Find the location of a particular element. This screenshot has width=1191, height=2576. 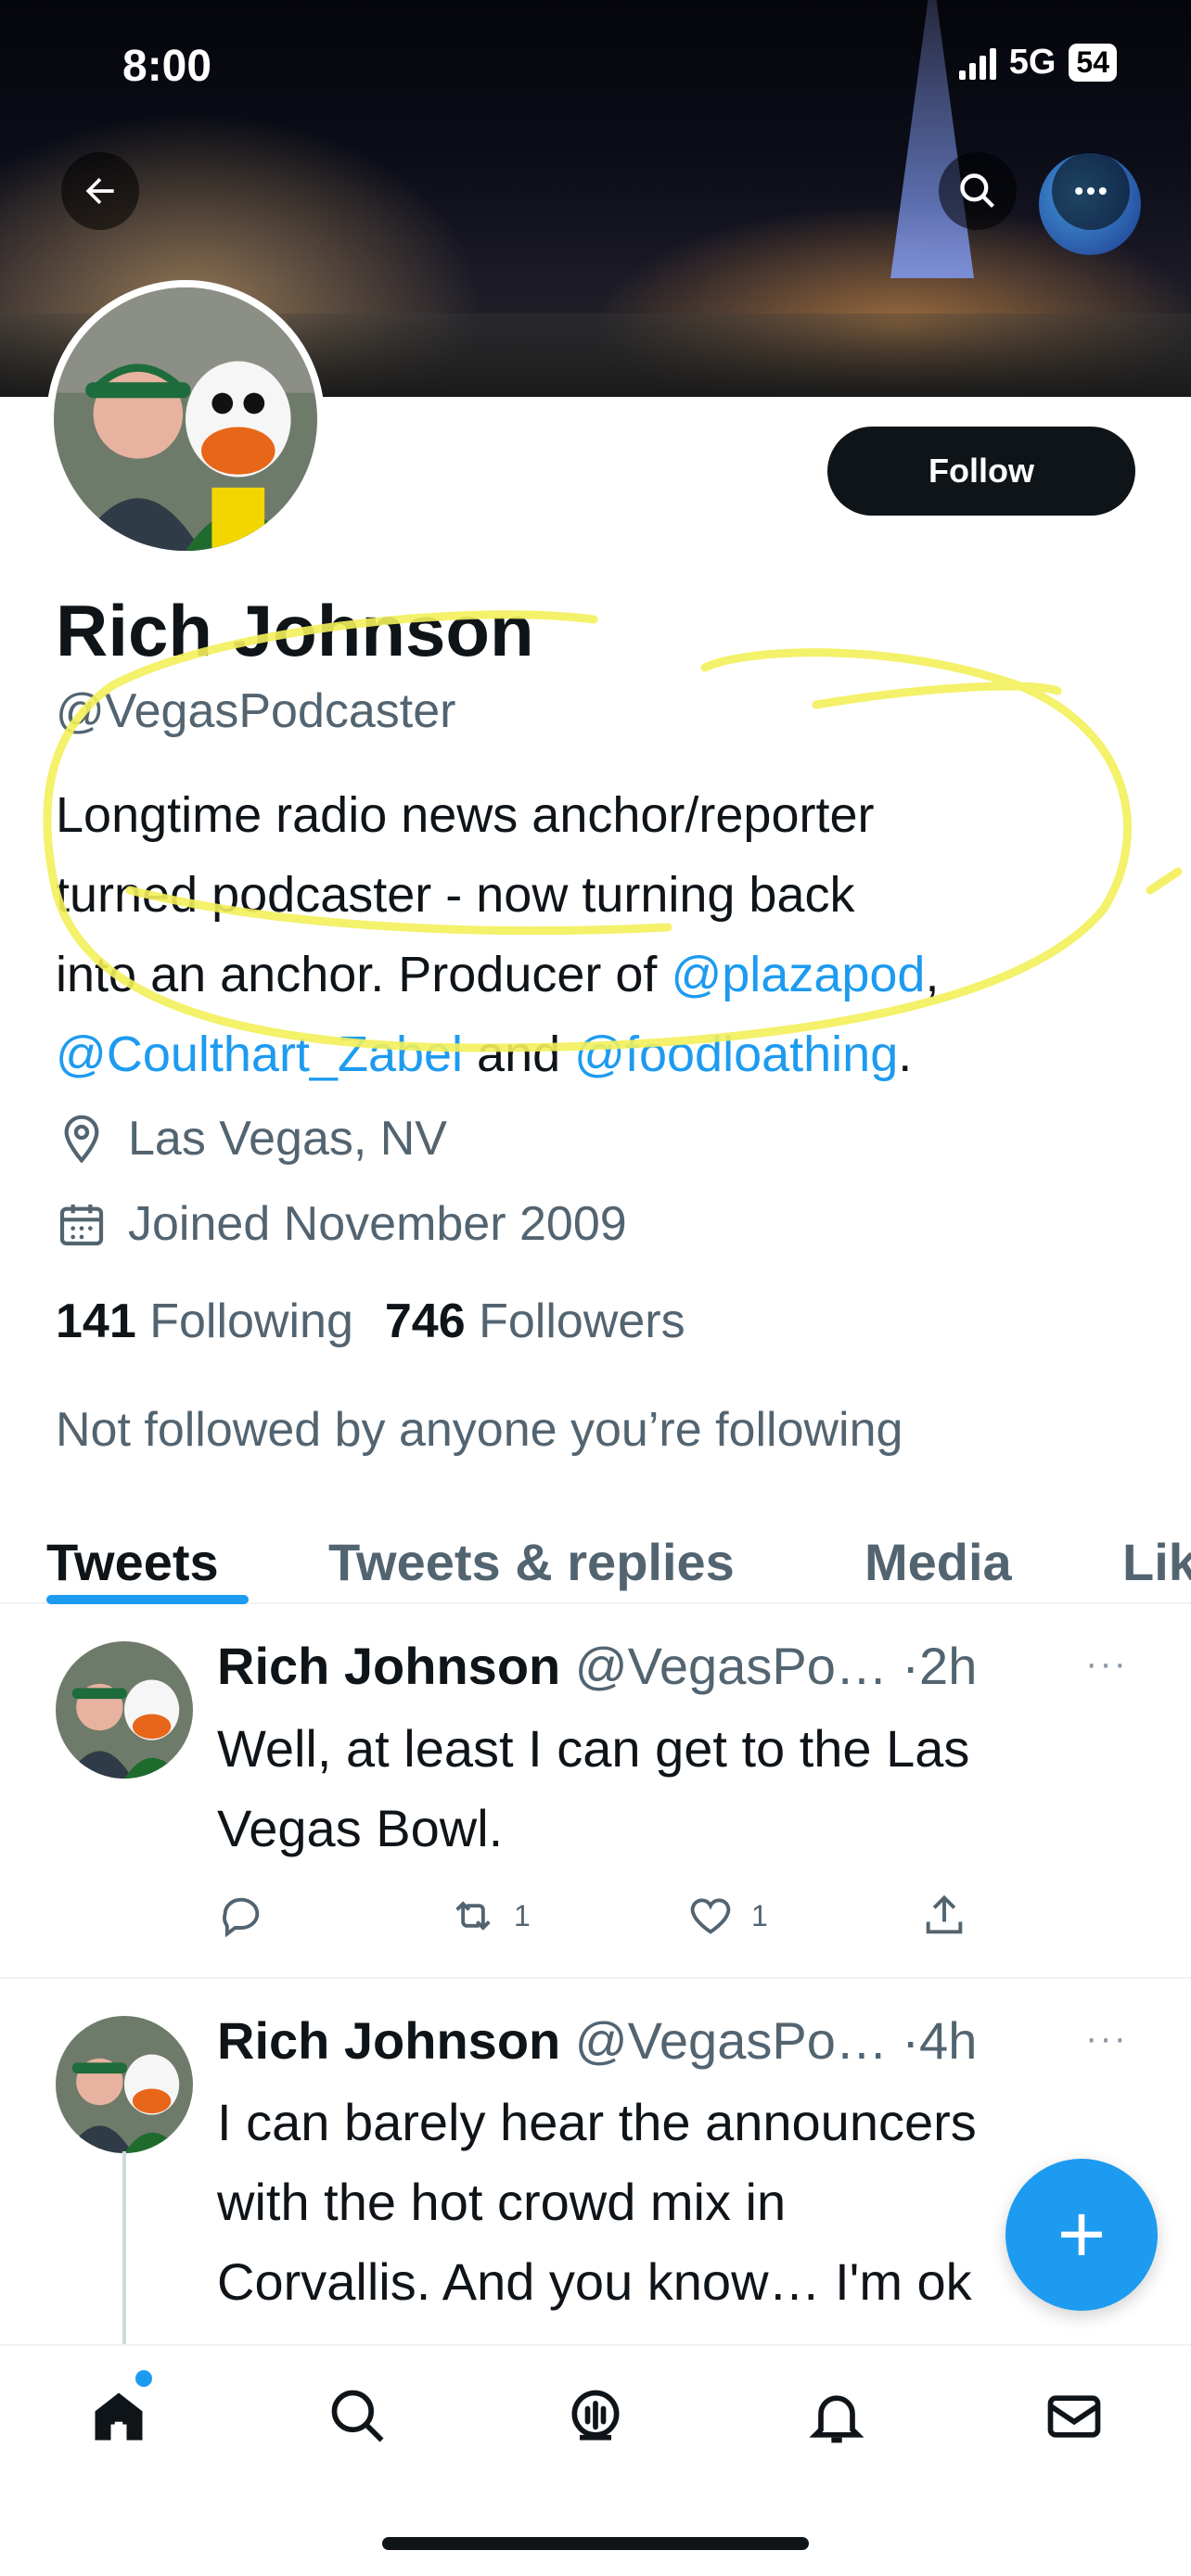

status-time: 8:00 is located at coordinates (167, 66).